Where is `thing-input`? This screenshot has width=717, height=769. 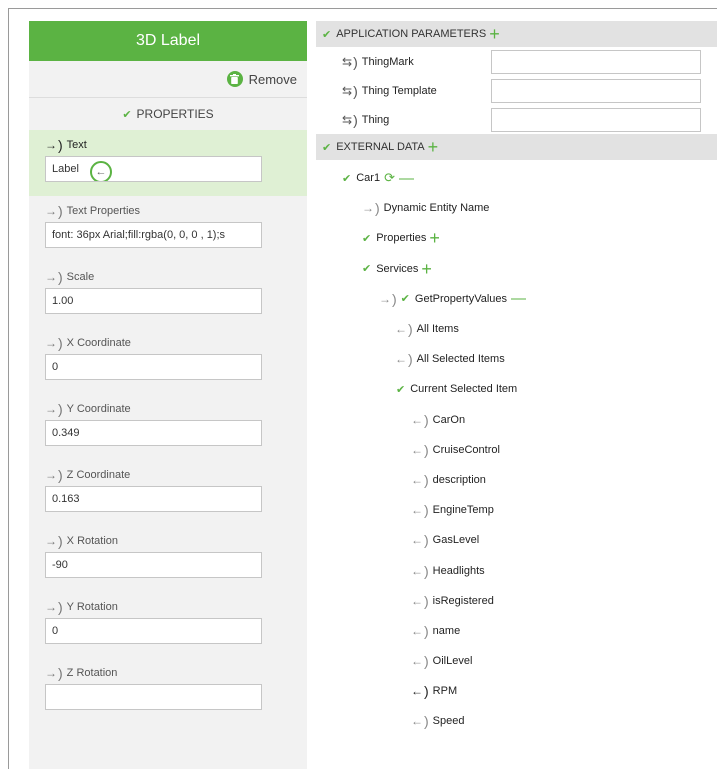
thing-input is located at coordinates (596, 119).